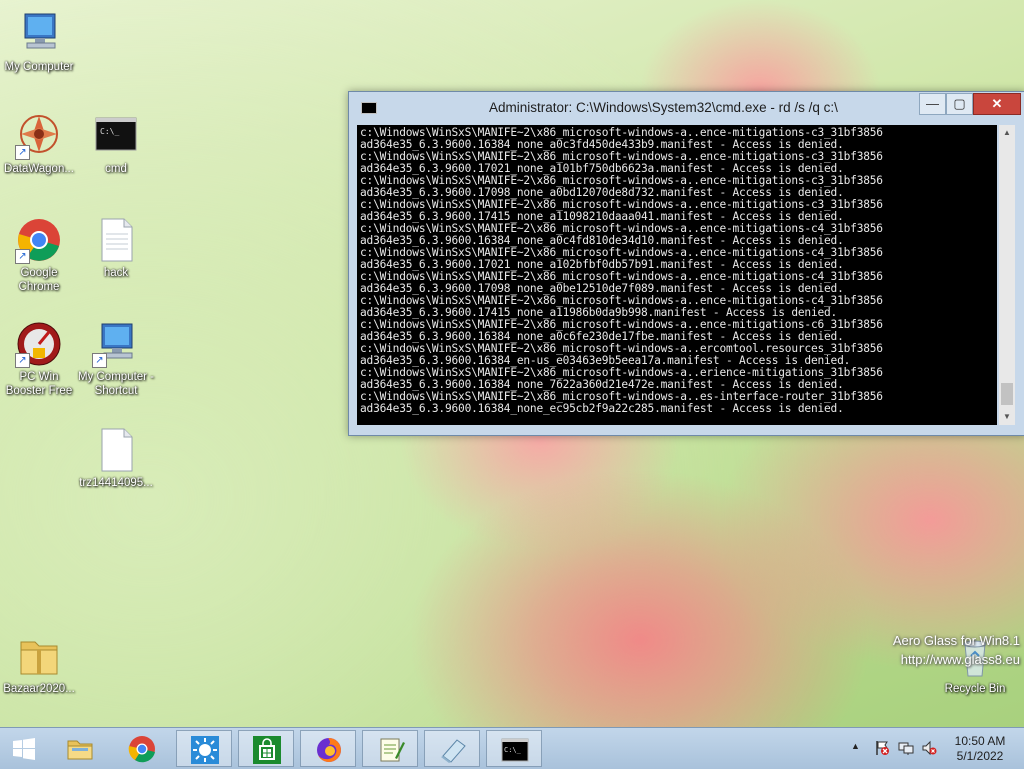  I want to click on computer-icon, so click(39, 34).